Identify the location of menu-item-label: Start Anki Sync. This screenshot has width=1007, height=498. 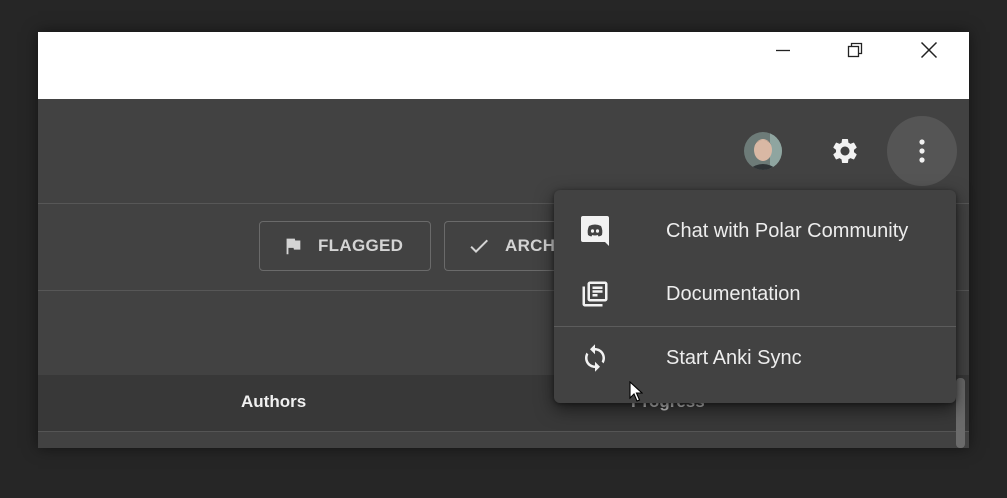
(734, 357).